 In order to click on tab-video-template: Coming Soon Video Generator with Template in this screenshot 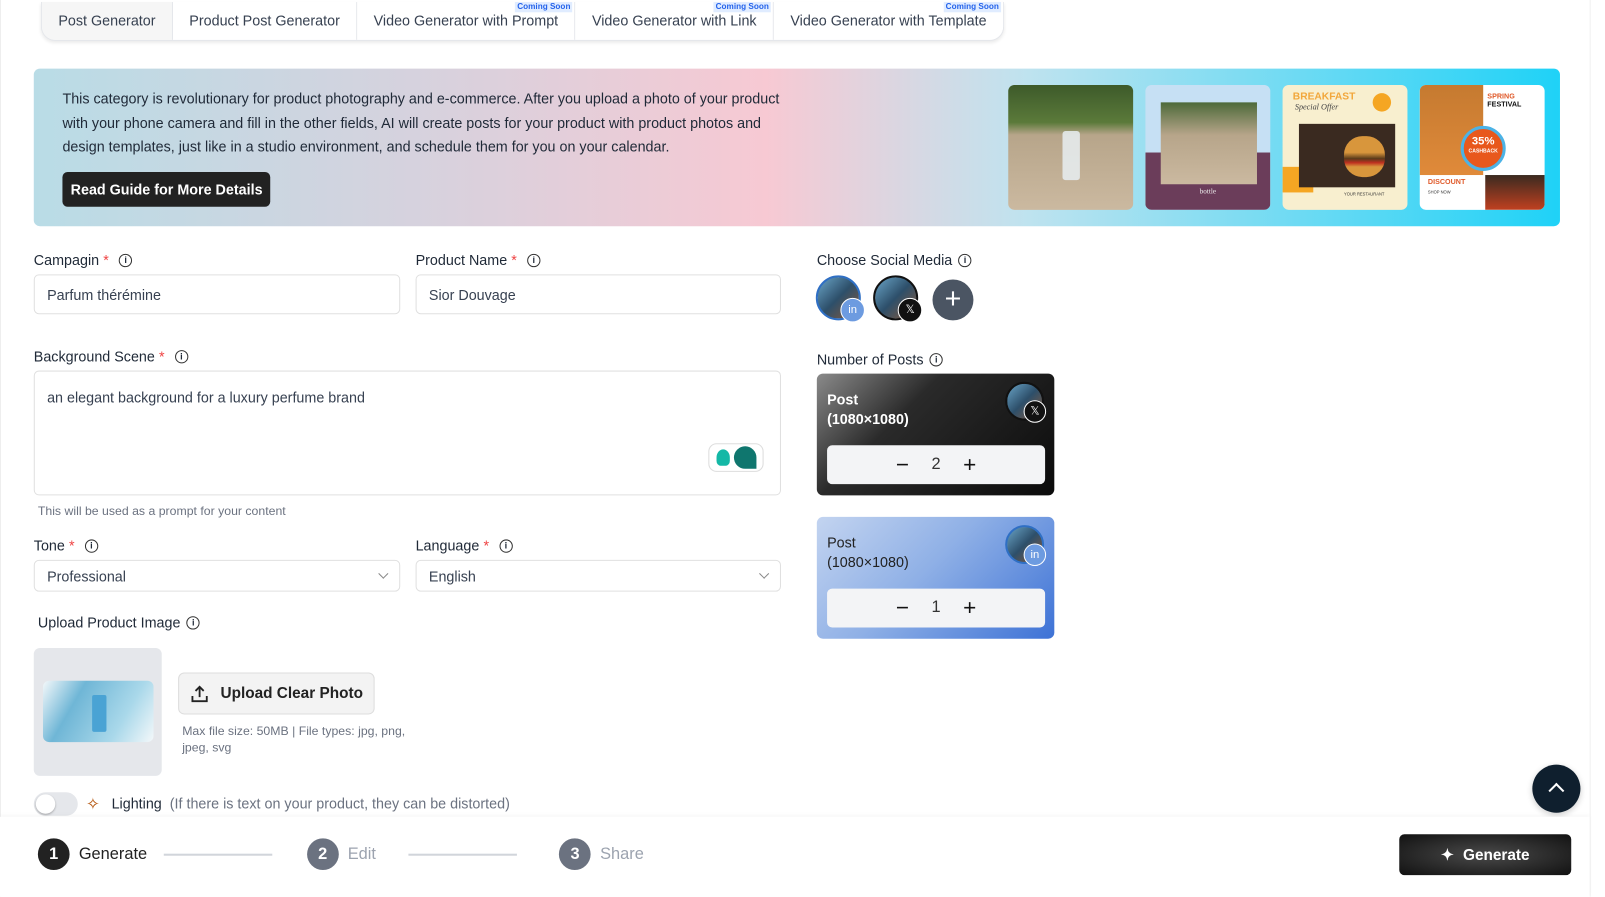, I will do `click(888, 21)`.